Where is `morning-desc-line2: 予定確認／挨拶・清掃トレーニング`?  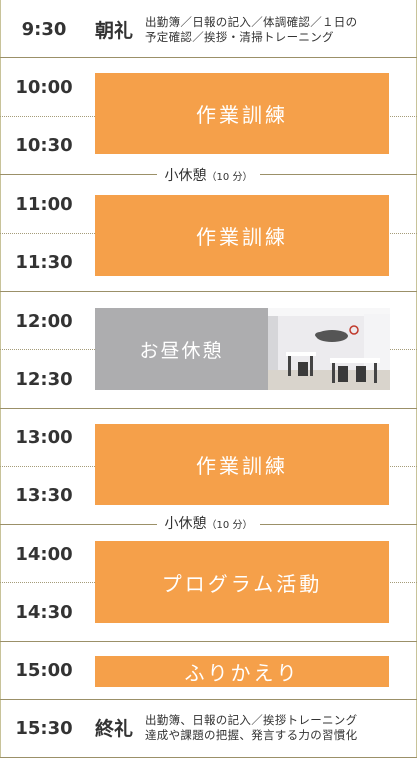
morning-desc-line2: 予定確認／挨拶・清掃トレーニング is located at coordinates (239, 37).